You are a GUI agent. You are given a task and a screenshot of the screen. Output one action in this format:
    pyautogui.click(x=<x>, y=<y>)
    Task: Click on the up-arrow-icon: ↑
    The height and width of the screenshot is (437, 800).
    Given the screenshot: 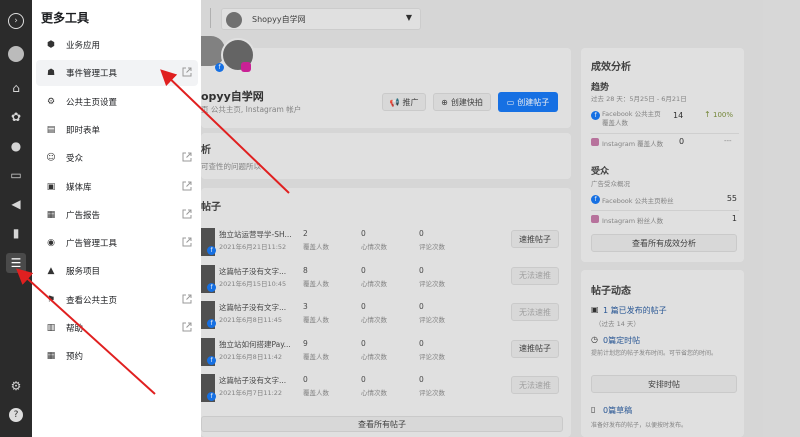 What is the action you would take?
    pyautogui.click(x=707, y=114)
    